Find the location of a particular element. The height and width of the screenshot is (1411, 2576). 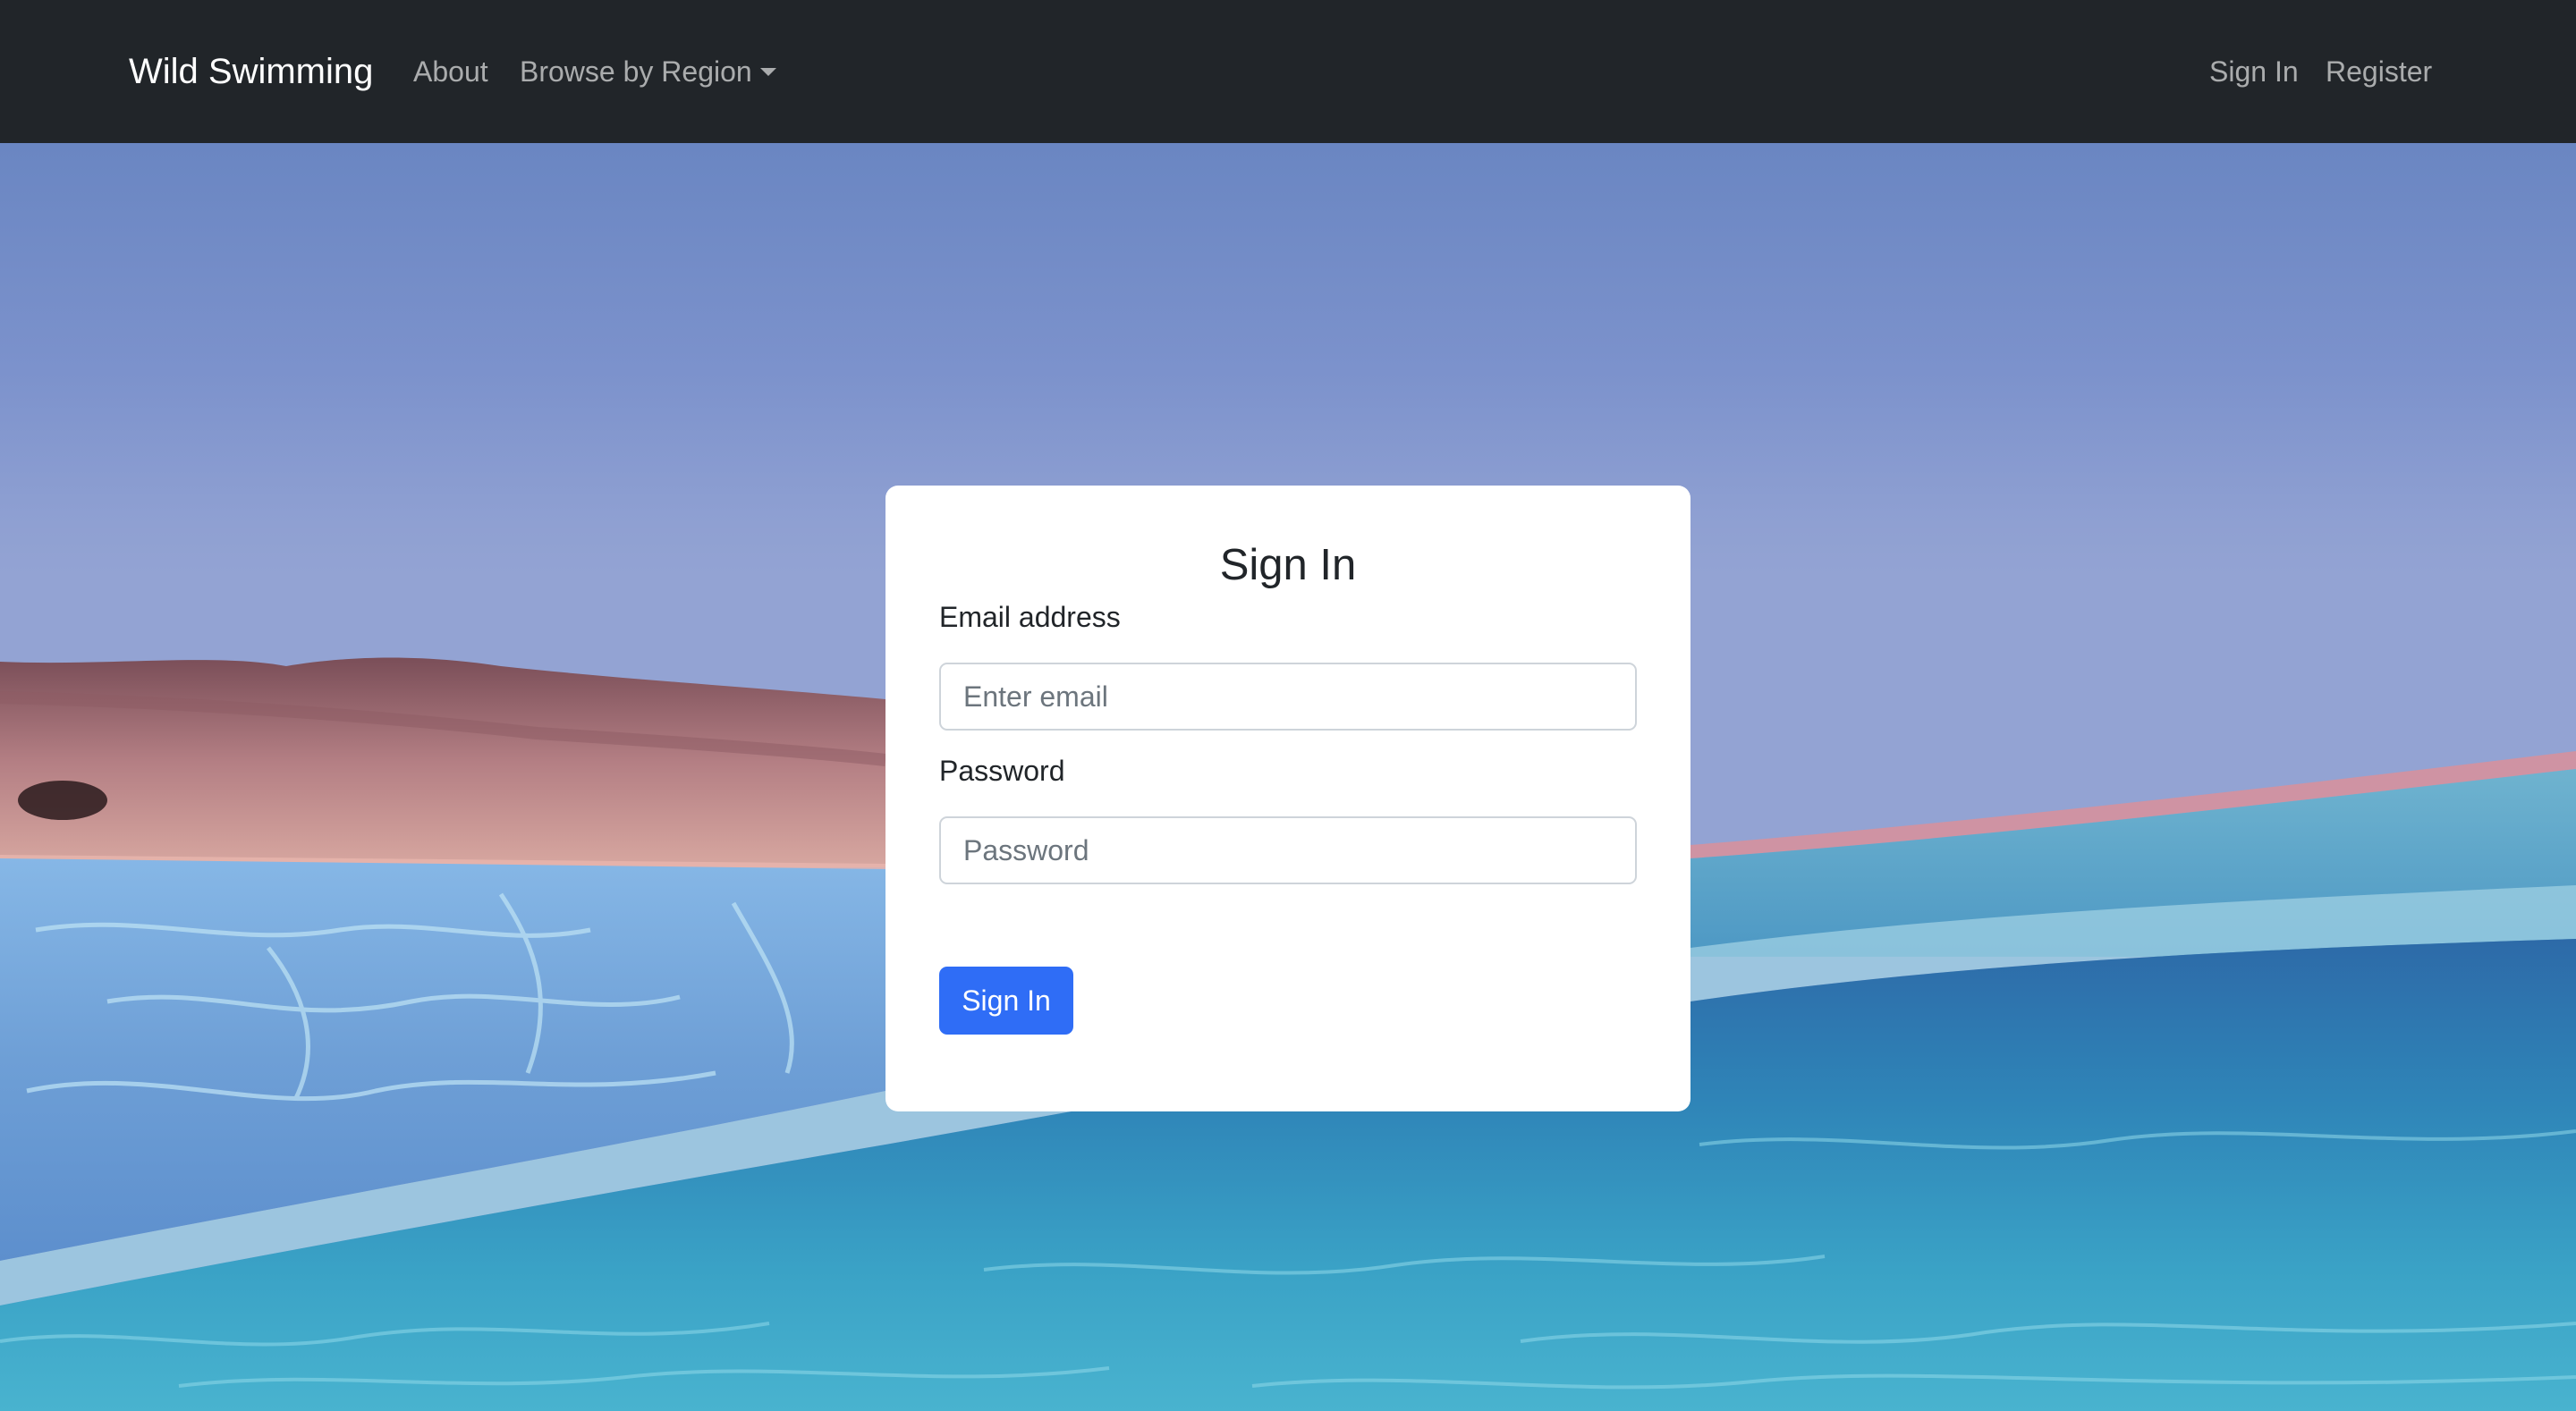

nav-about-link: About is located at coordinates (450, 71).